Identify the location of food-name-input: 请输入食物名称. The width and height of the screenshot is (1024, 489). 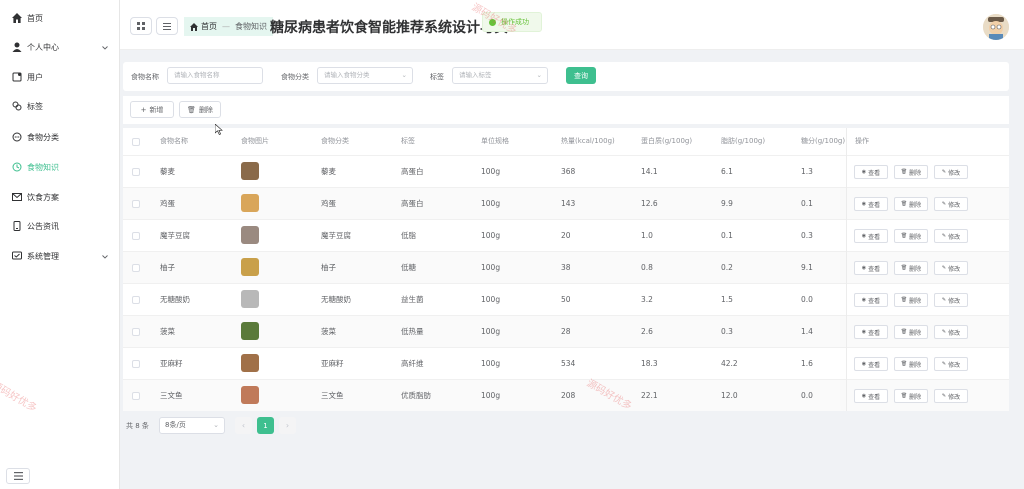
(215, 75).